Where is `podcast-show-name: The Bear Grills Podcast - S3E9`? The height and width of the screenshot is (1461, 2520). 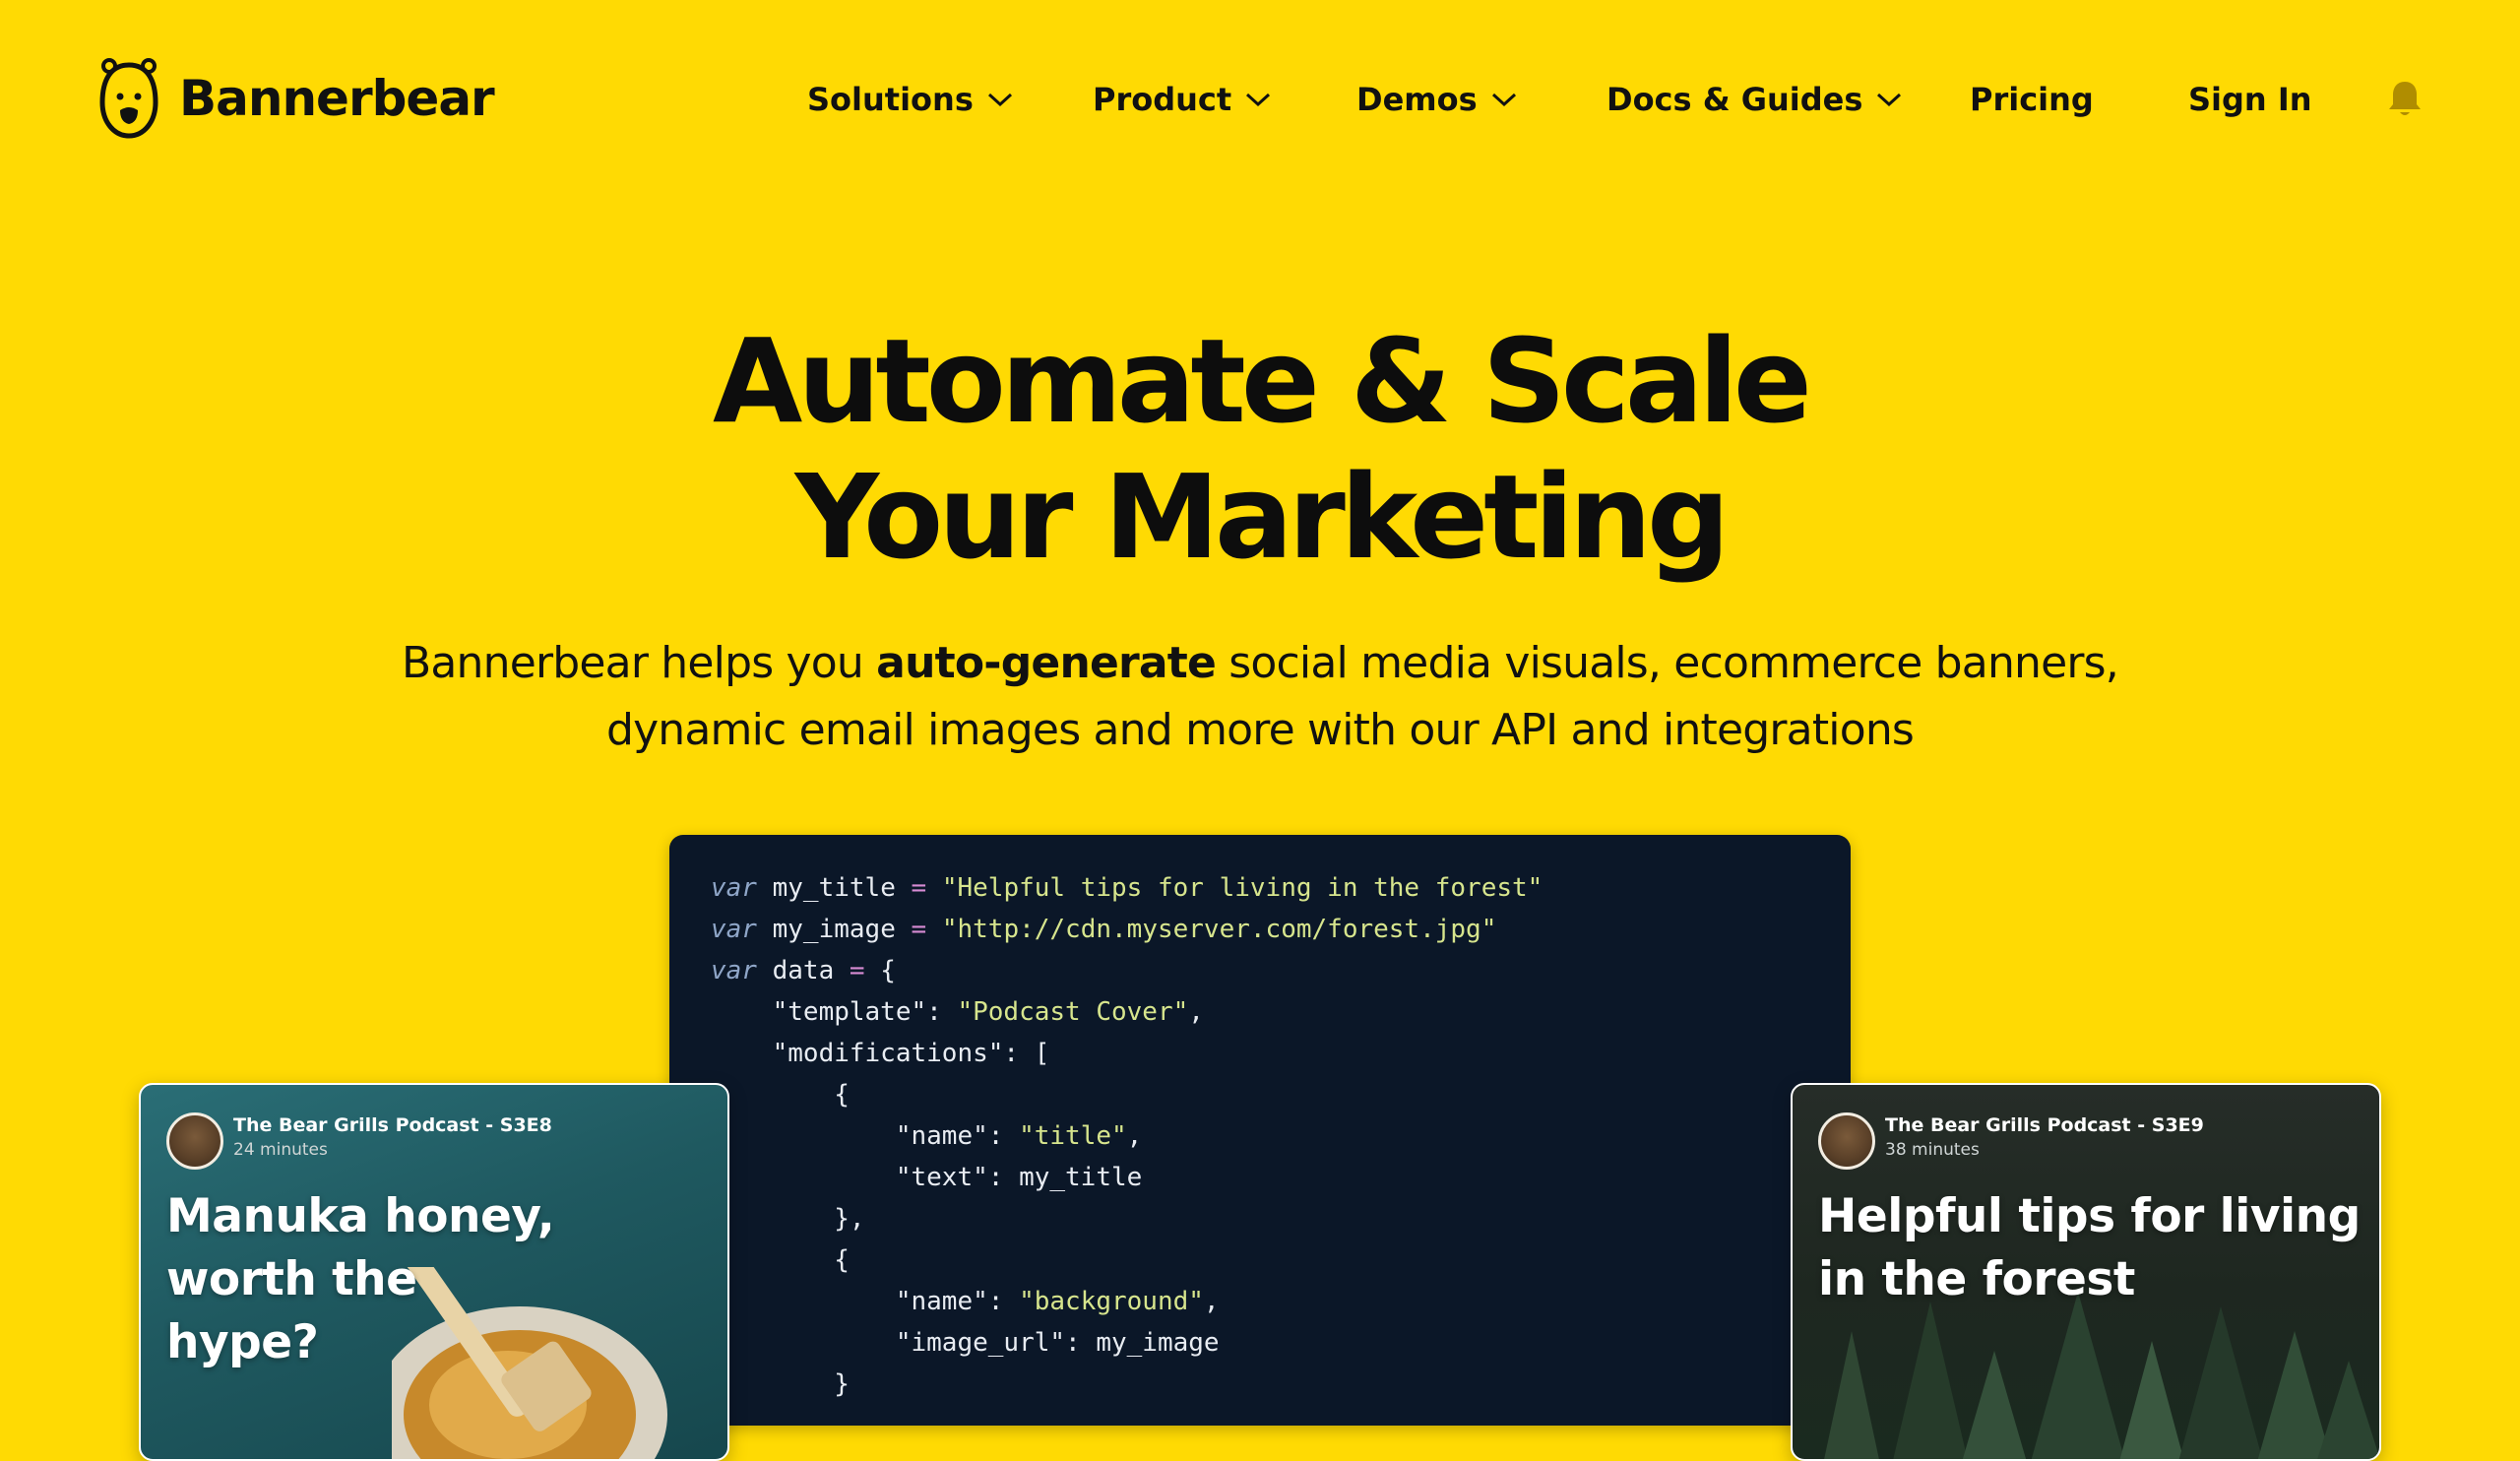 podcast-show-name: The Bear Grills Podcast - S3E9 is located at coordinates (2044, 1125).